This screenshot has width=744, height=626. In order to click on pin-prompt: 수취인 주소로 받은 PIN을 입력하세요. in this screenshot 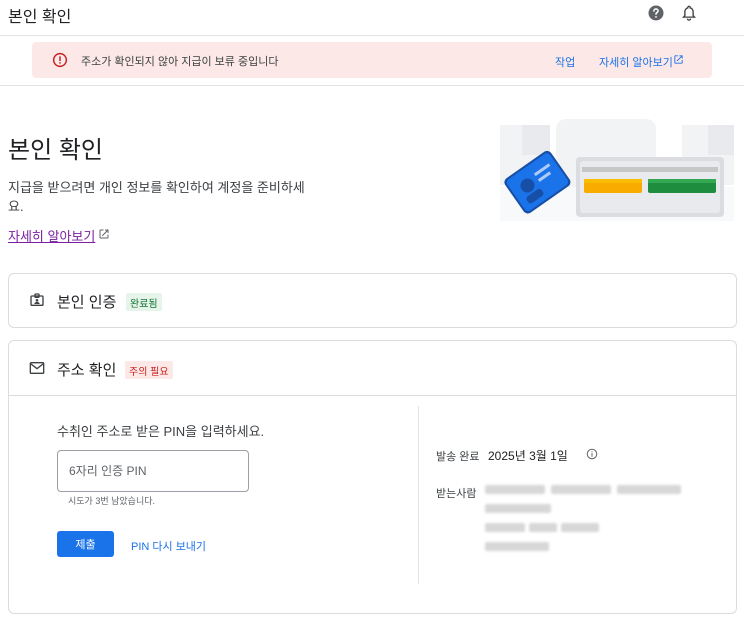, I will do `click(161, 431)`.